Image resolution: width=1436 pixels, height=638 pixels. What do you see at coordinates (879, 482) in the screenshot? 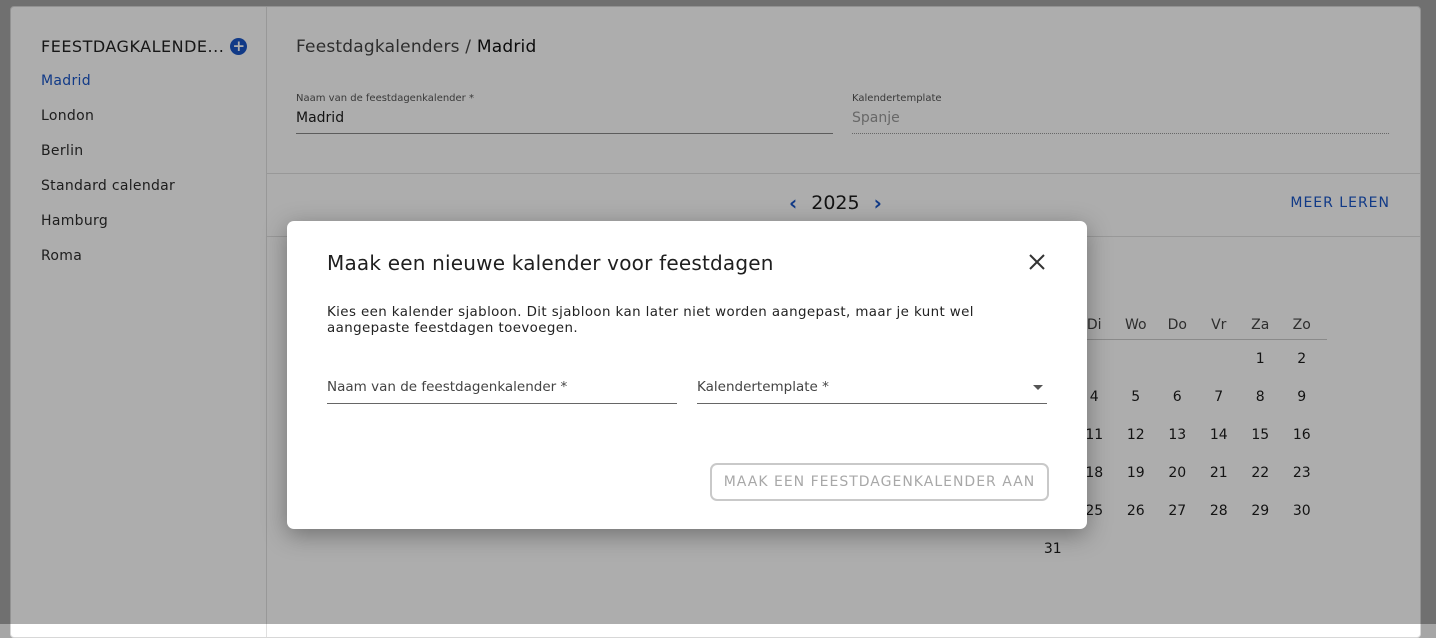
I see `create-calendar-button: MAAK EEN FEESTDAGENKALENDER AAN` at bounding box center [879, 482].